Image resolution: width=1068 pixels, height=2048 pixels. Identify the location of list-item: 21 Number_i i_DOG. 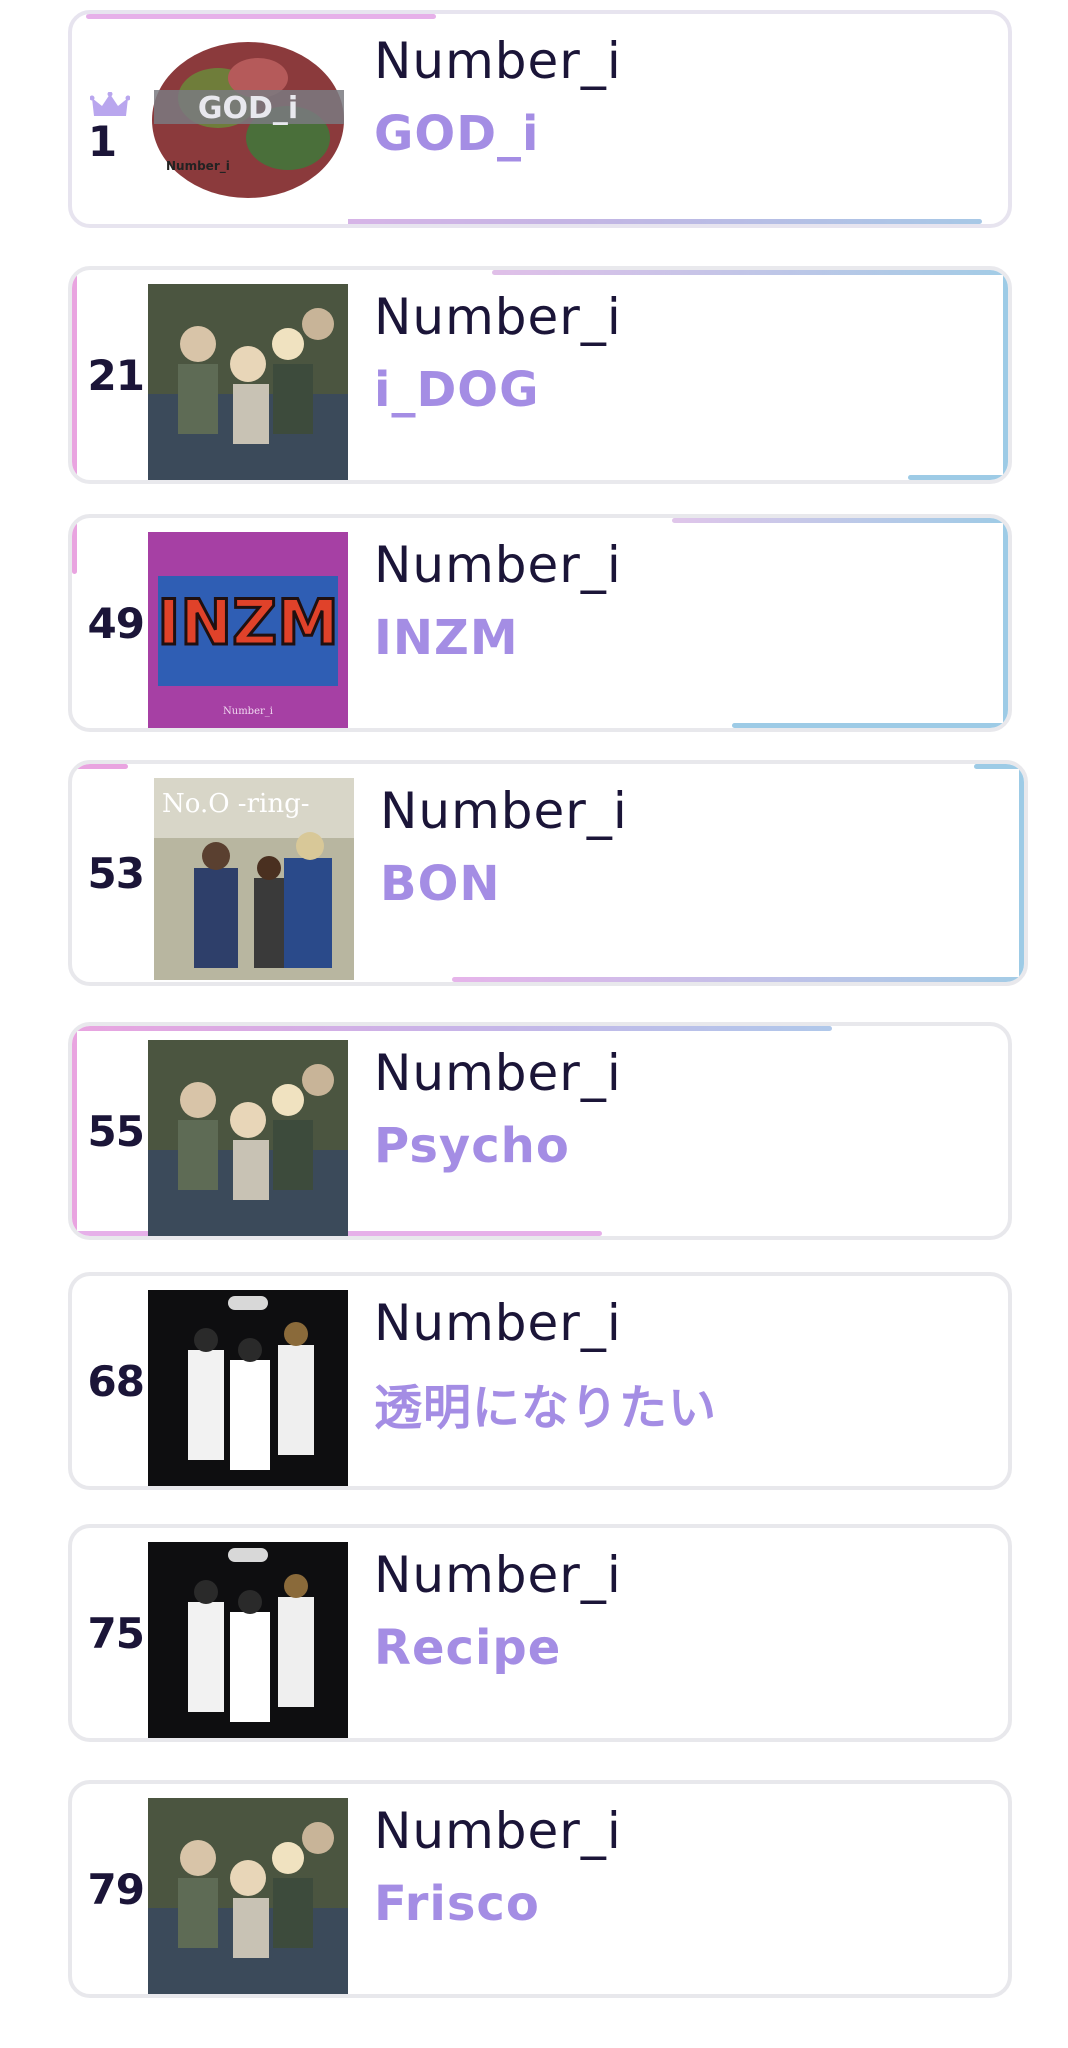
(540, 375).